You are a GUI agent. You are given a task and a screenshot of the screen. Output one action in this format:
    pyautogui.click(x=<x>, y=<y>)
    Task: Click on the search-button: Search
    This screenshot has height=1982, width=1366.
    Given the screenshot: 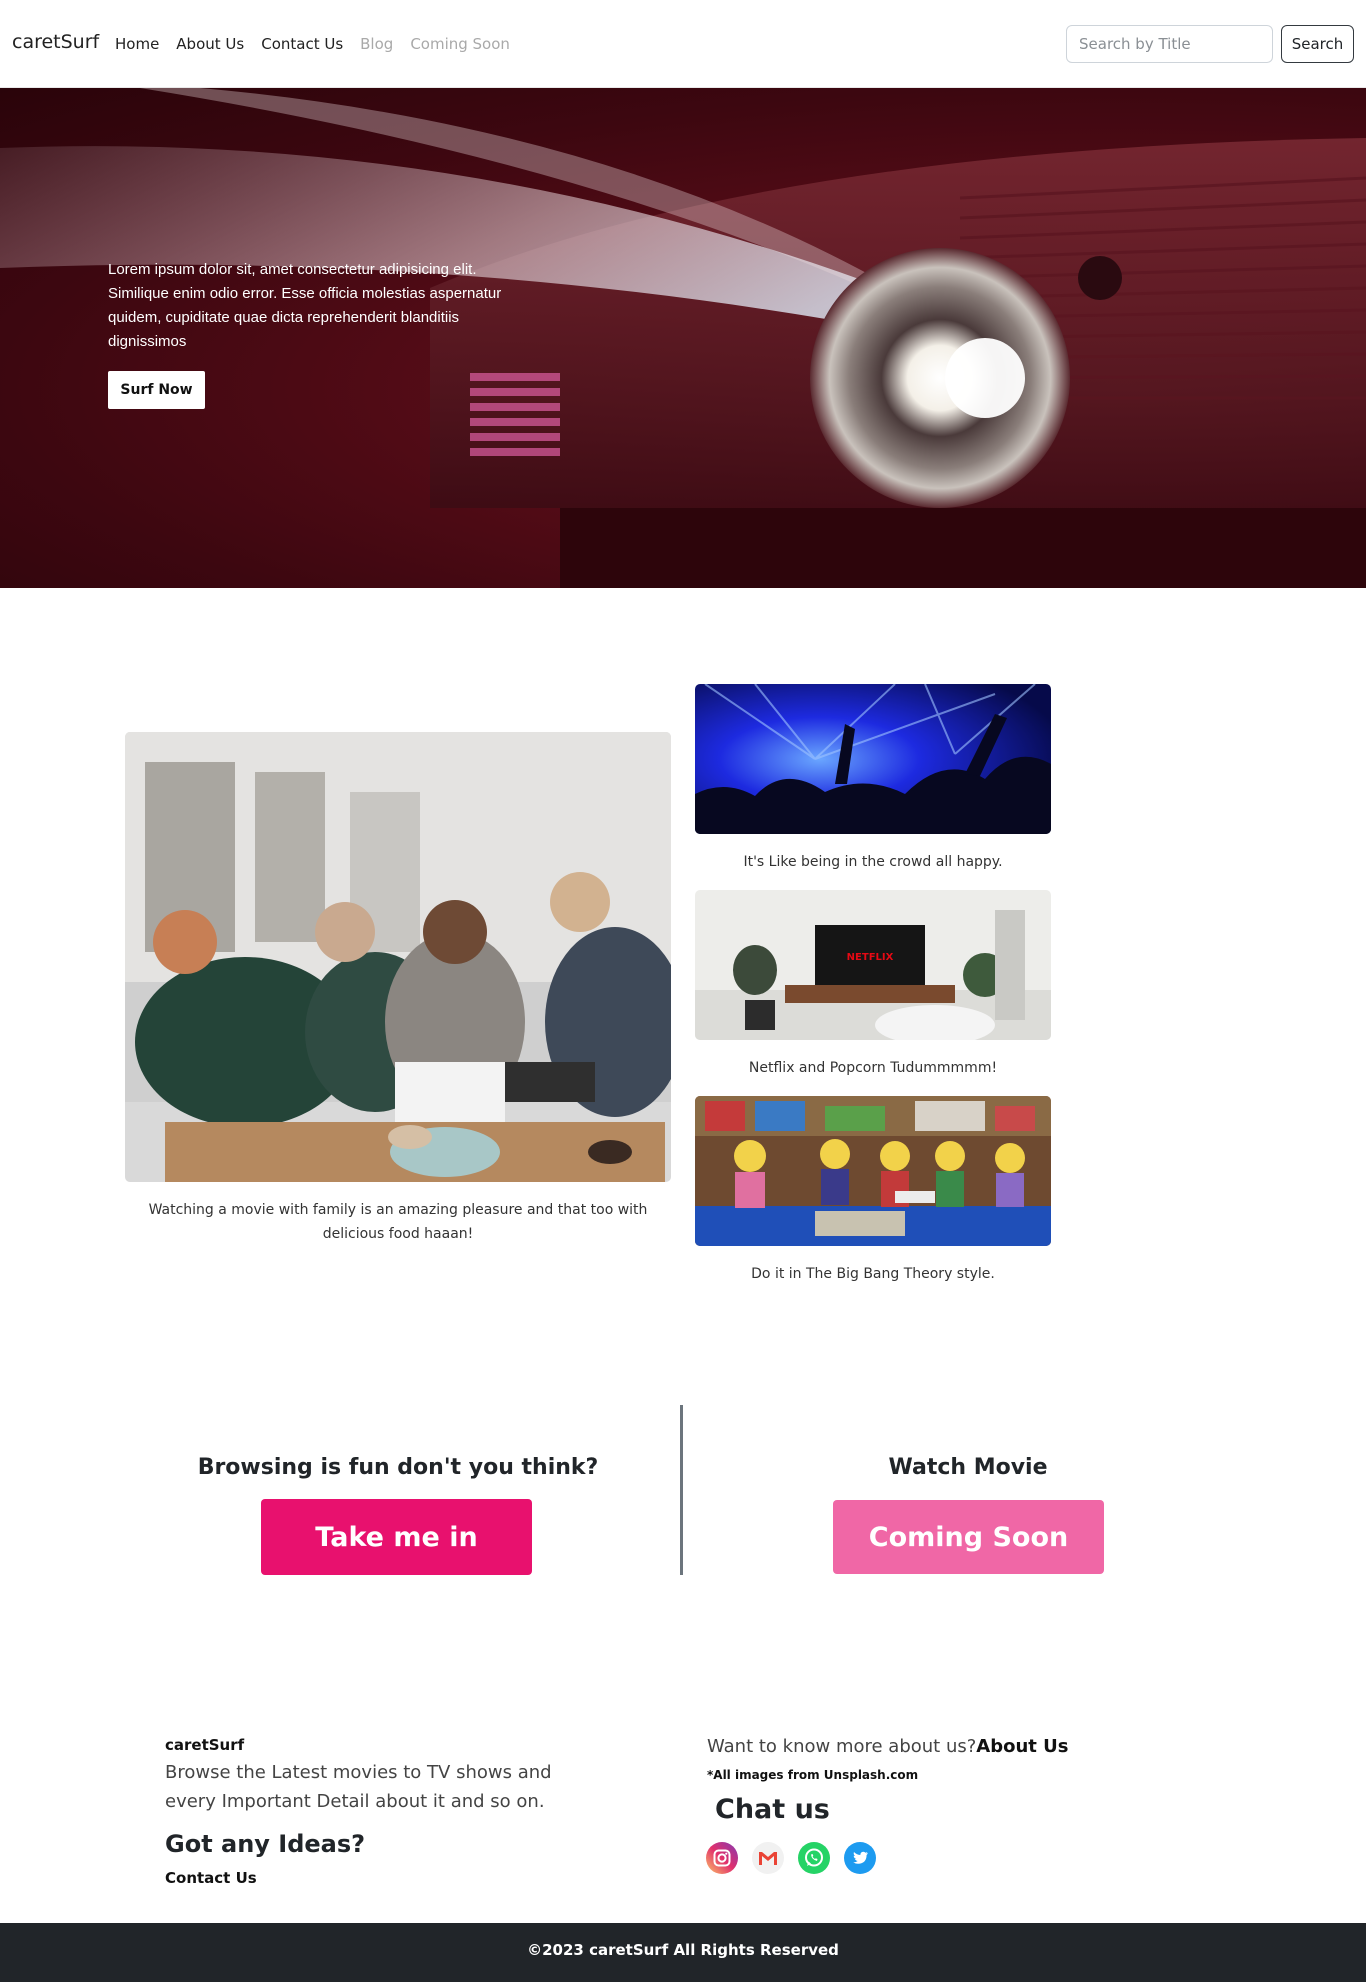 What is the action you would take?
    pyautogui.click(x=1317, y=44)
    